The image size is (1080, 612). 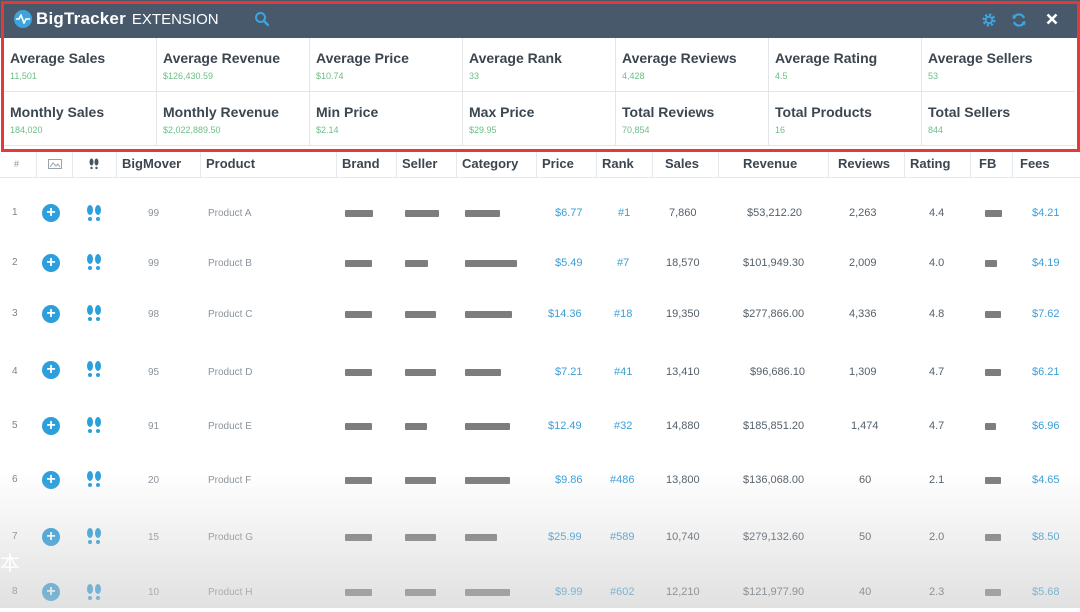 I want to click on price-value: $14.36, so click(x=565, y=314).